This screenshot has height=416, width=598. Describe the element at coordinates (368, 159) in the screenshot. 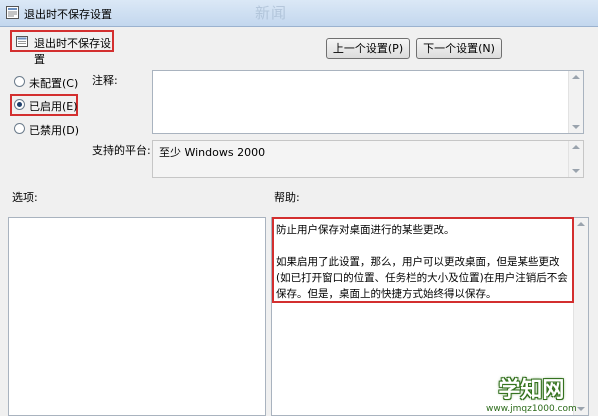

I see `platform-field: 至少 Windows 2000` at that location.